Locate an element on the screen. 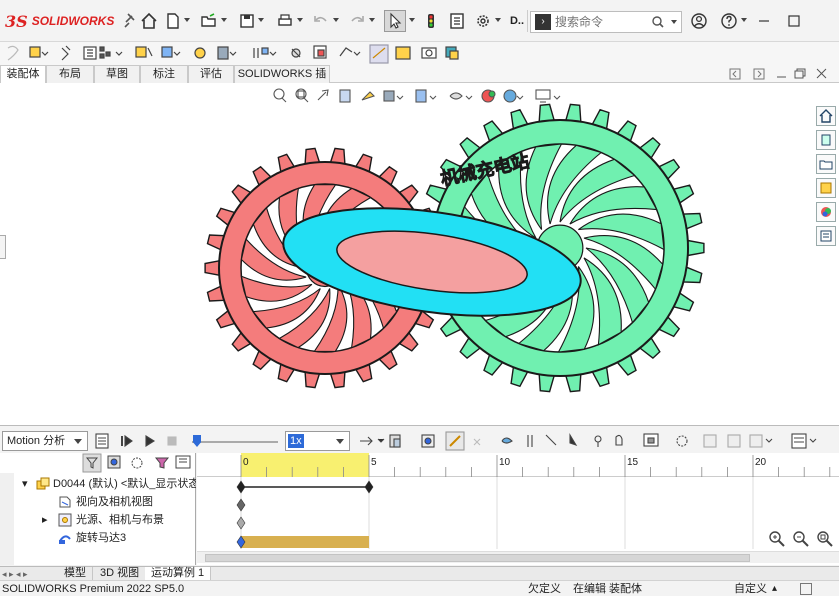 The width and height of the screenshot is (839, 596). key-point-lights is located at coordinates (241, 523).